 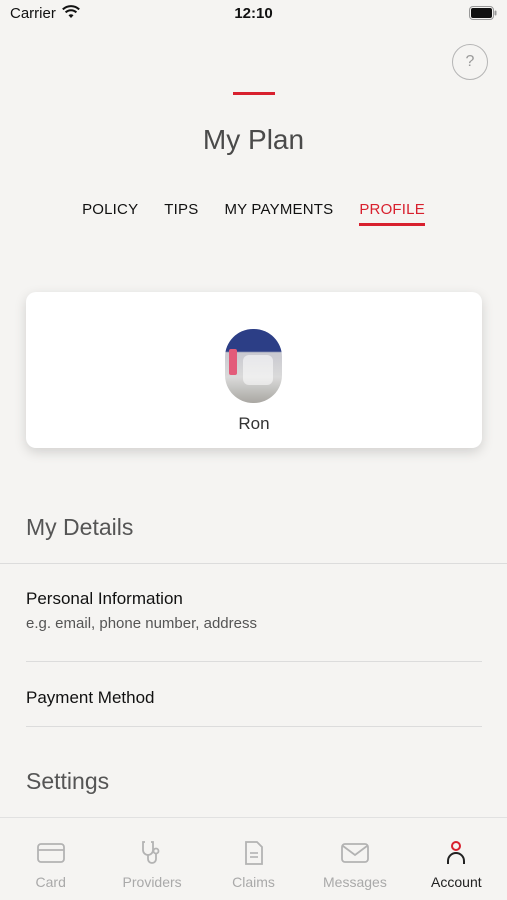 I want to click on avatar-photo-detail, so click(x=233, y=362).